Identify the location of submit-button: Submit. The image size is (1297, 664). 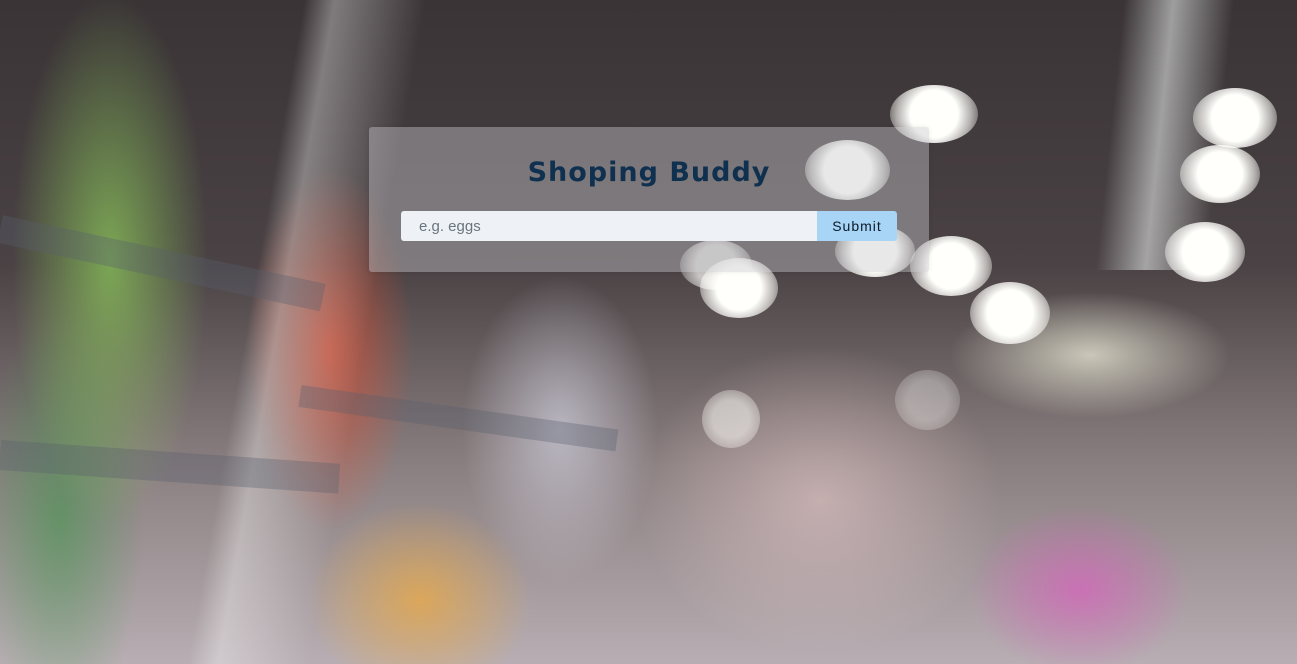
(857, 226).